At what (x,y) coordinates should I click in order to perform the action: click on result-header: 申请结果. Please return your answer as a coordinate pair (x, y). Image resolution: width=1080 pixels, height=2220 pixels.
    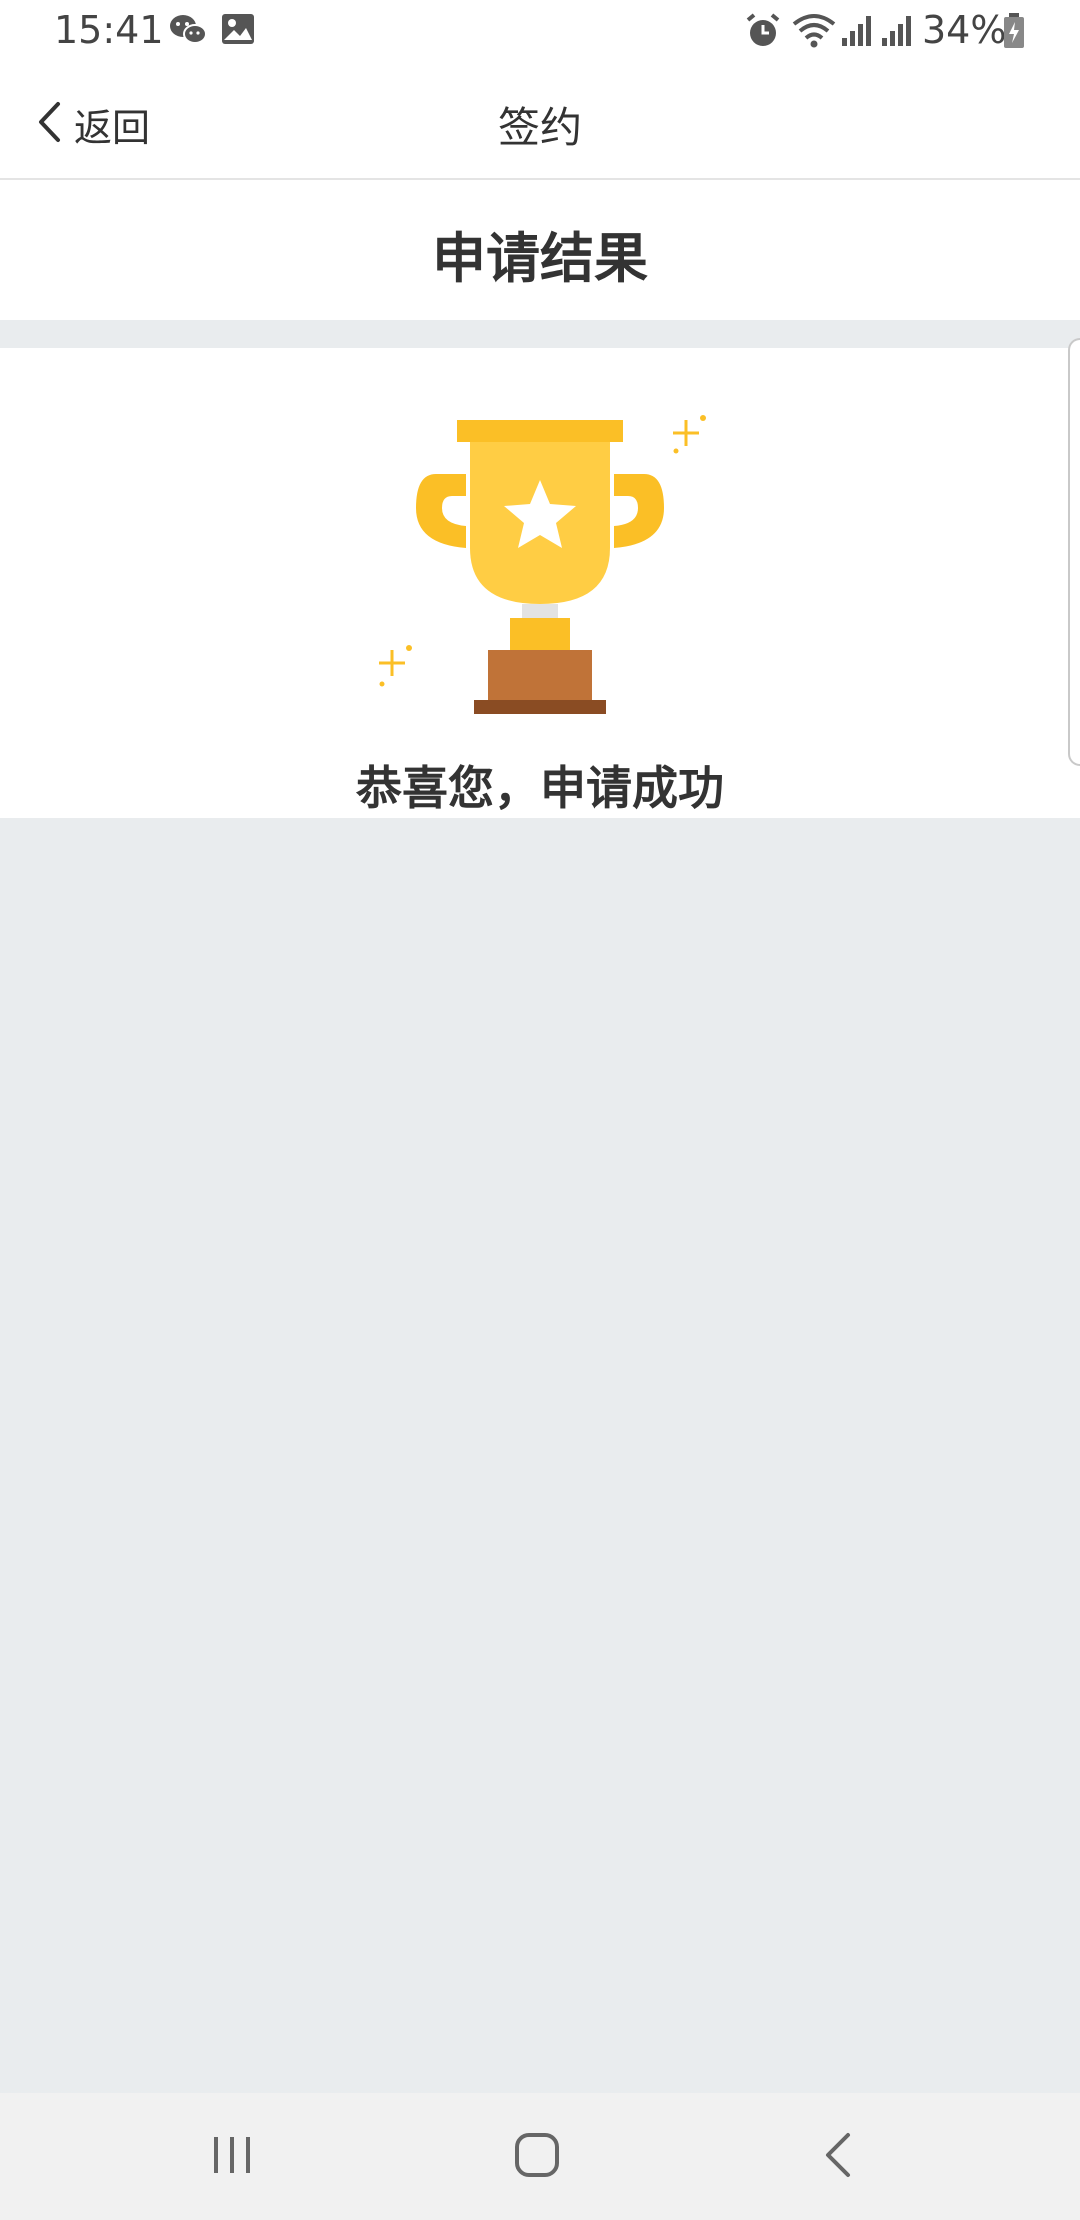
    Looking at the image, I should click on (540, 250).